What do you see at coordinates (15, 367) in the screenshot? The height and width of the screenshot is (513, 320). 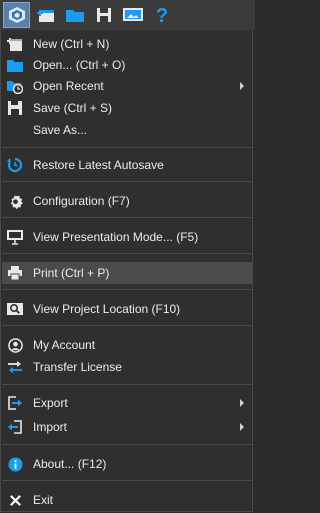 I see `transfer-icon` at bounding box center [15, 367].